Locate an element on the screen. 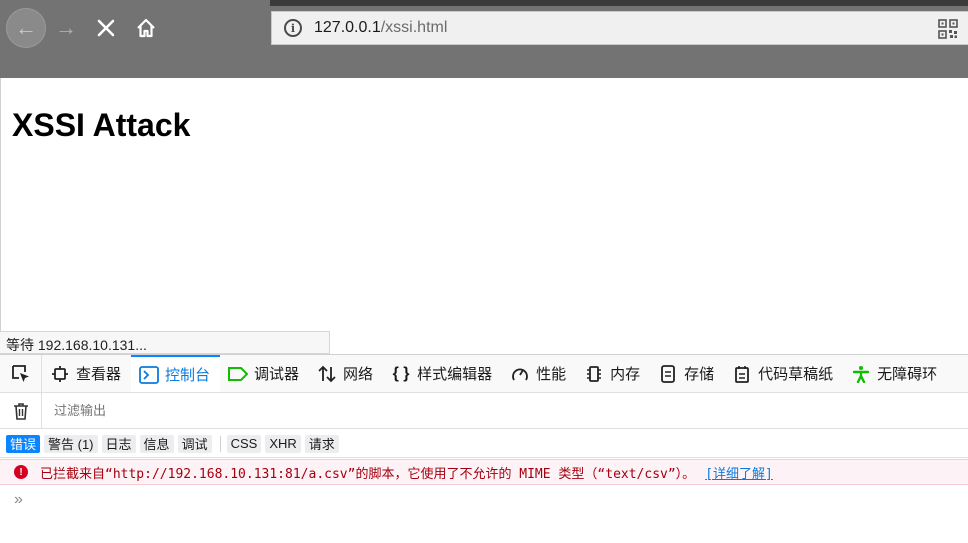  back-arrow-icon: ← is located at coordinates (26, 27).